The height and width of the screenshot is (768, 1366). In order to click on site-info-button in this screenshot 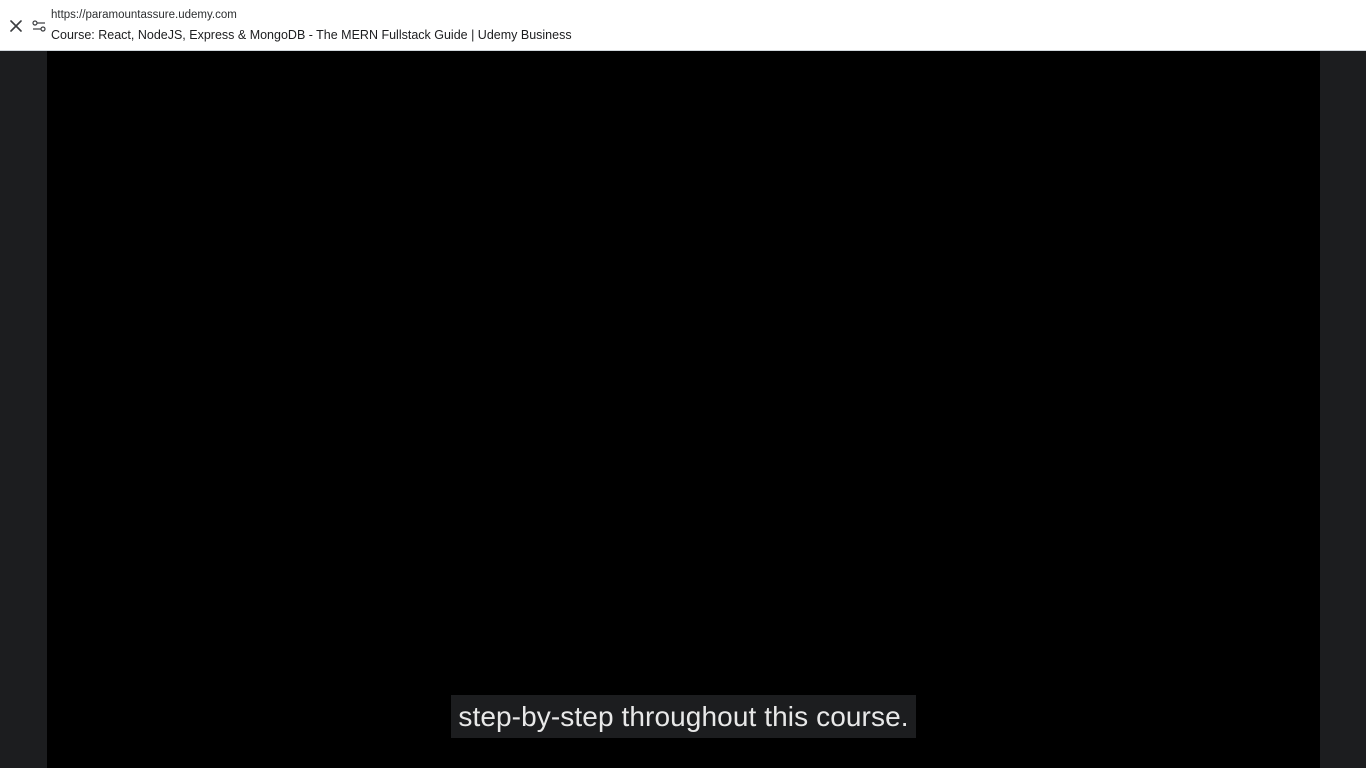, I will do `click(39, 26)`.